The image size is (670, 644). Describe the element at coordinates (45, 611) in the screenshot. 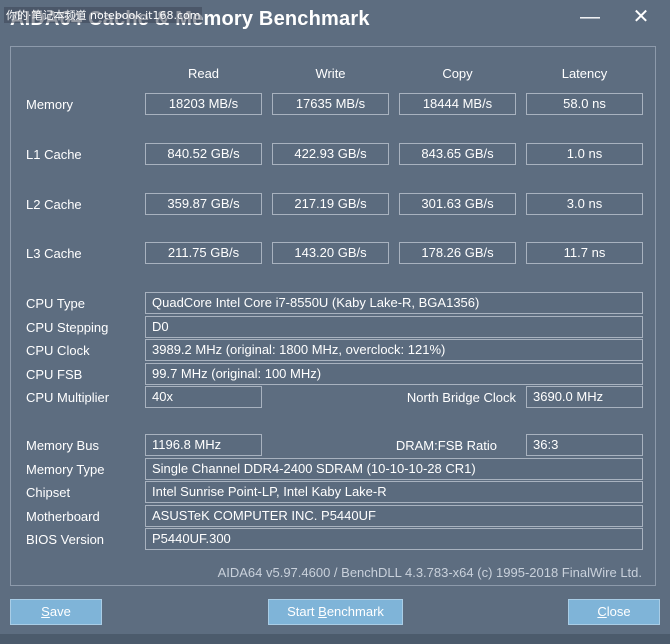

I see `save-button-mnemonic: S` at that location.